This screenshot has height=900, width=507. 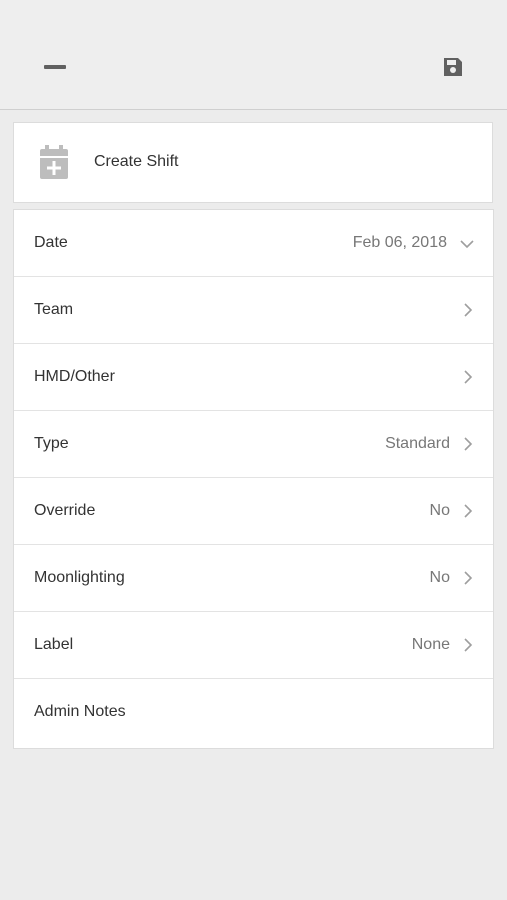 I want to click on collapse-button, so click(x=55, y=67).